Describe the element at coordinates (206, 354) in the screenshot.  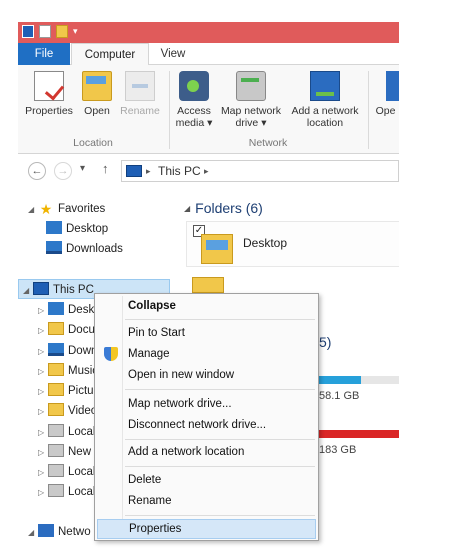
I see `menu-item-manage: Manage` at that location.